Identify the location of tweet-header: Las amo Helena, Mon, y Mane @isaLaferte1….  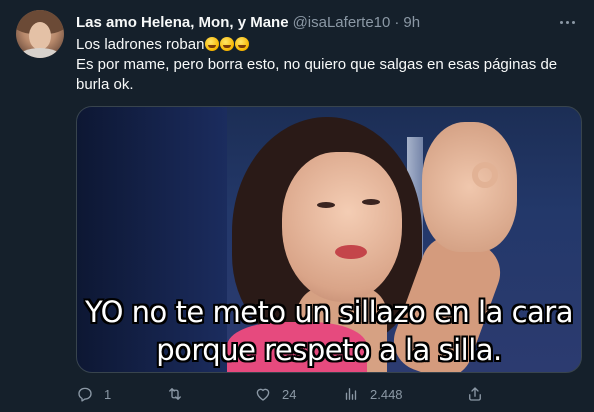
(327, 22).